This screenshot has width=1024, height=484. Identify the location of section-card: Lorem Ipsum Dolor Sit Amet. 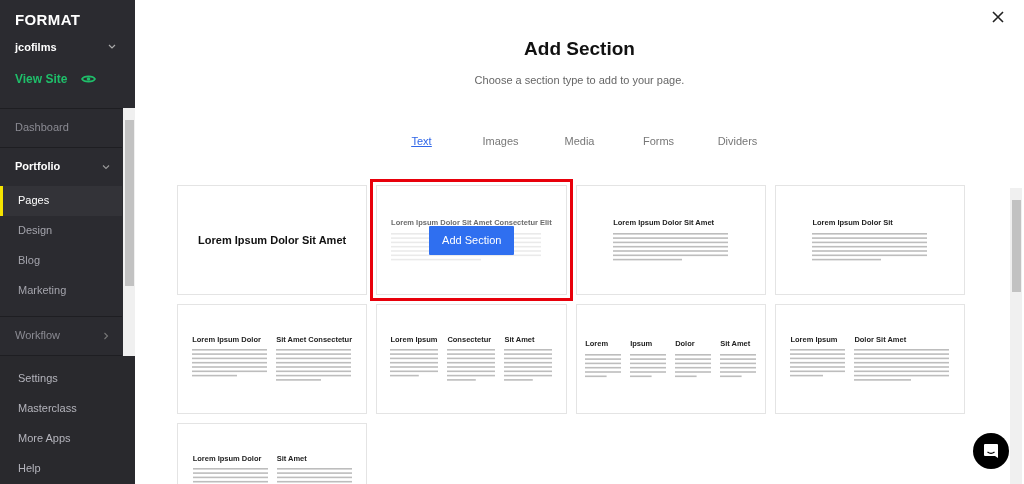
(272, 240).